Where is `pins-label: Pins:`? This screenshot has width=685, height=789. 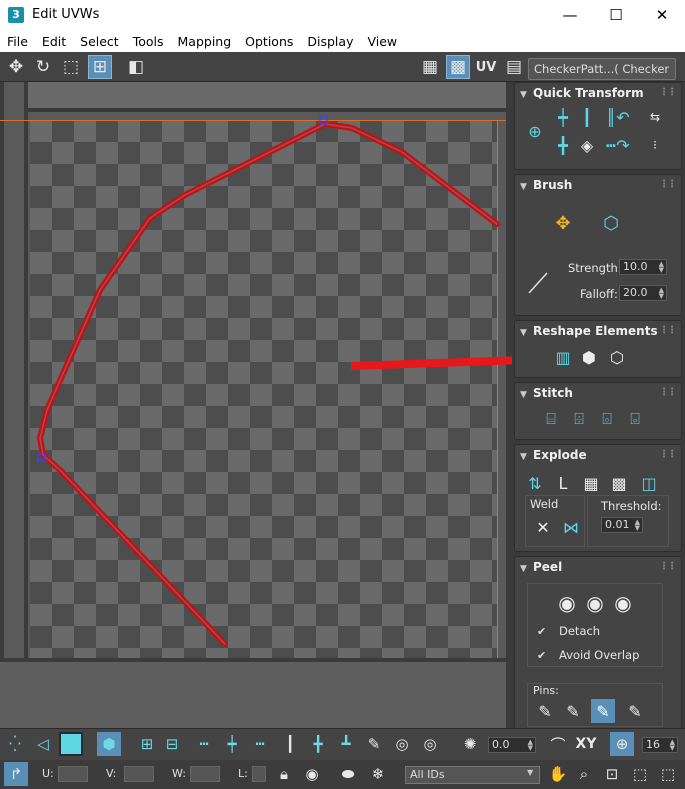
pins-label: Pins: is located at coordinates (546, 690).